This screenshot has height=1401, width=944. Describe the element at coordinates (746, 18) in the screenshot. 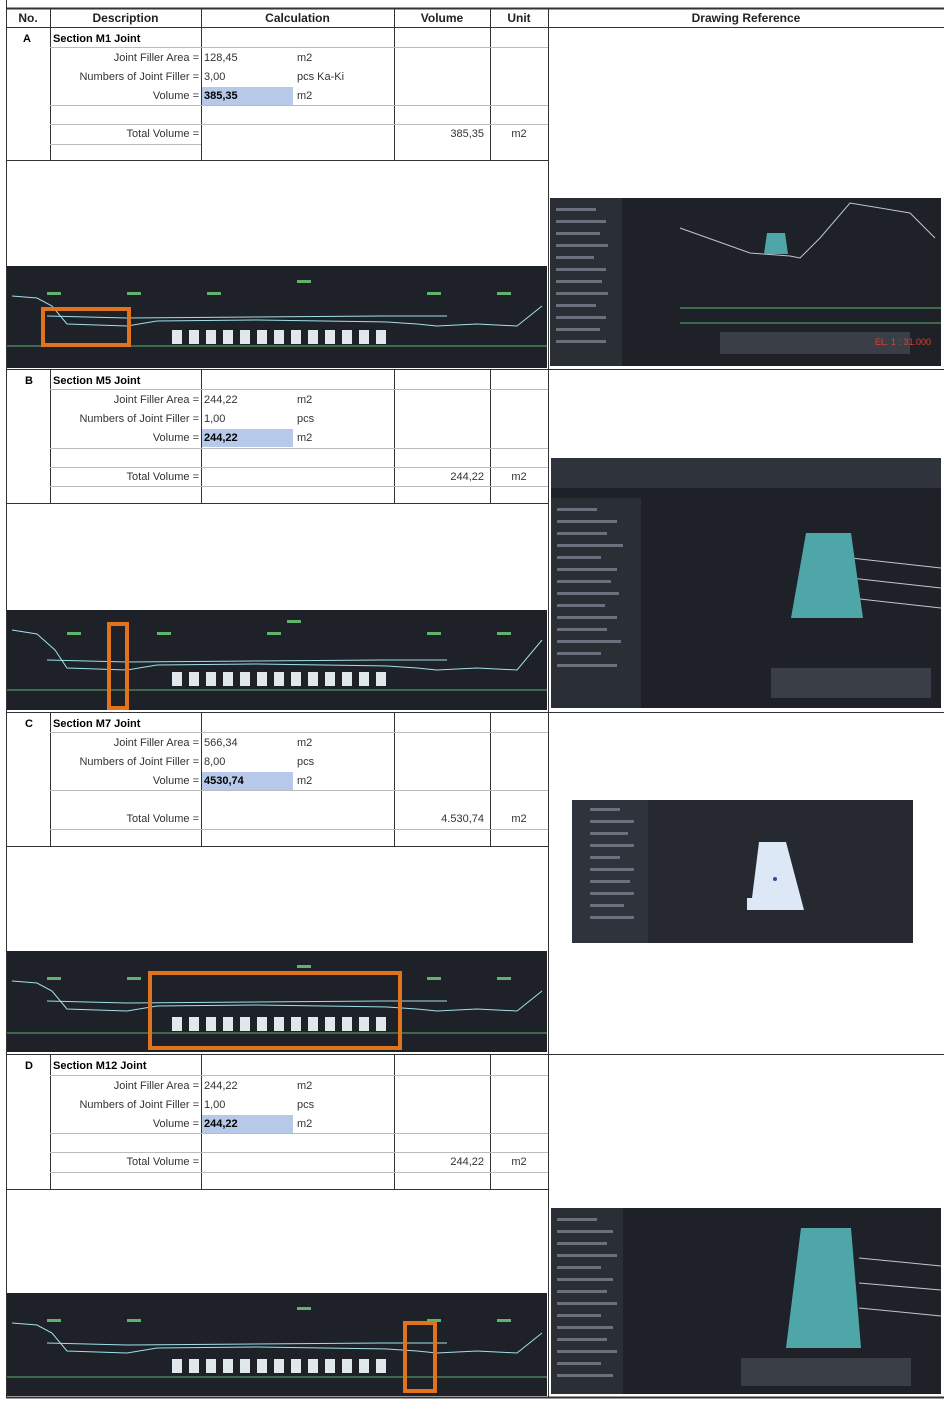

I see `header-drawing-reference: Drawing Reference` at that location.